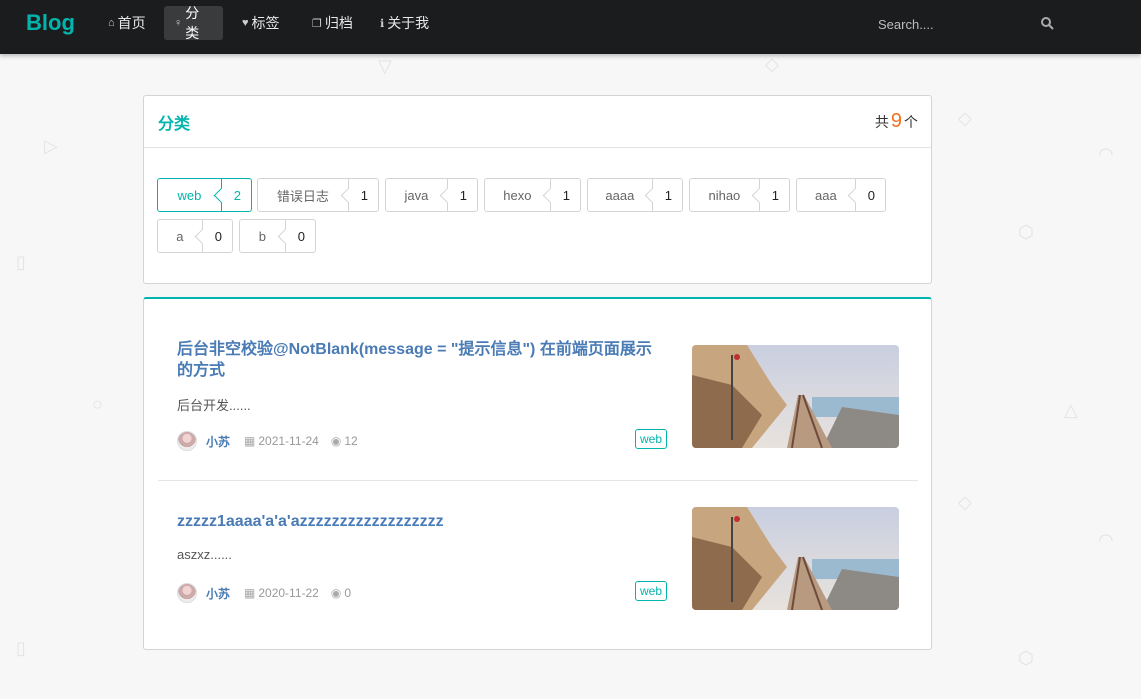 Image resolution: width=1141 pixels, height=699 pixels. I want to click on triangle-deco-icon: △, so click(1071, 410).